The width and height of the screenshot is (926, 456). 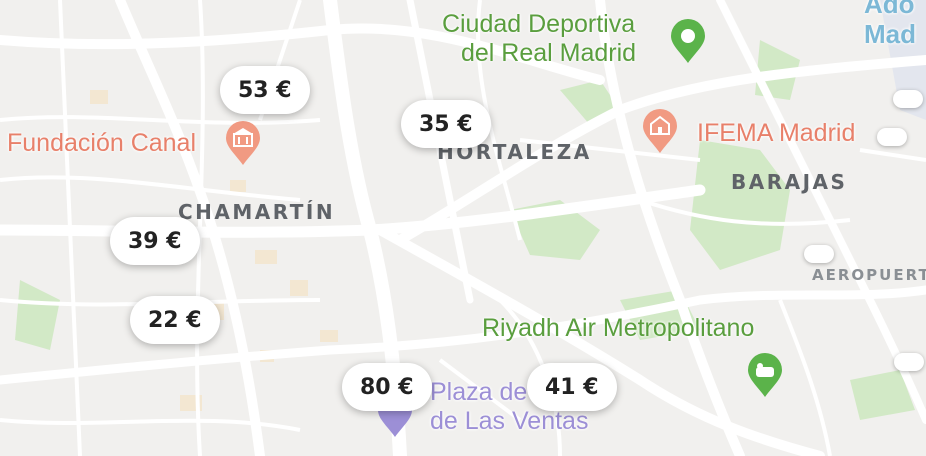 What do you see at coordinates (890, 33) in the screenshot?
I see `poi-label-line: Mad` at bounding box center [890, 33].